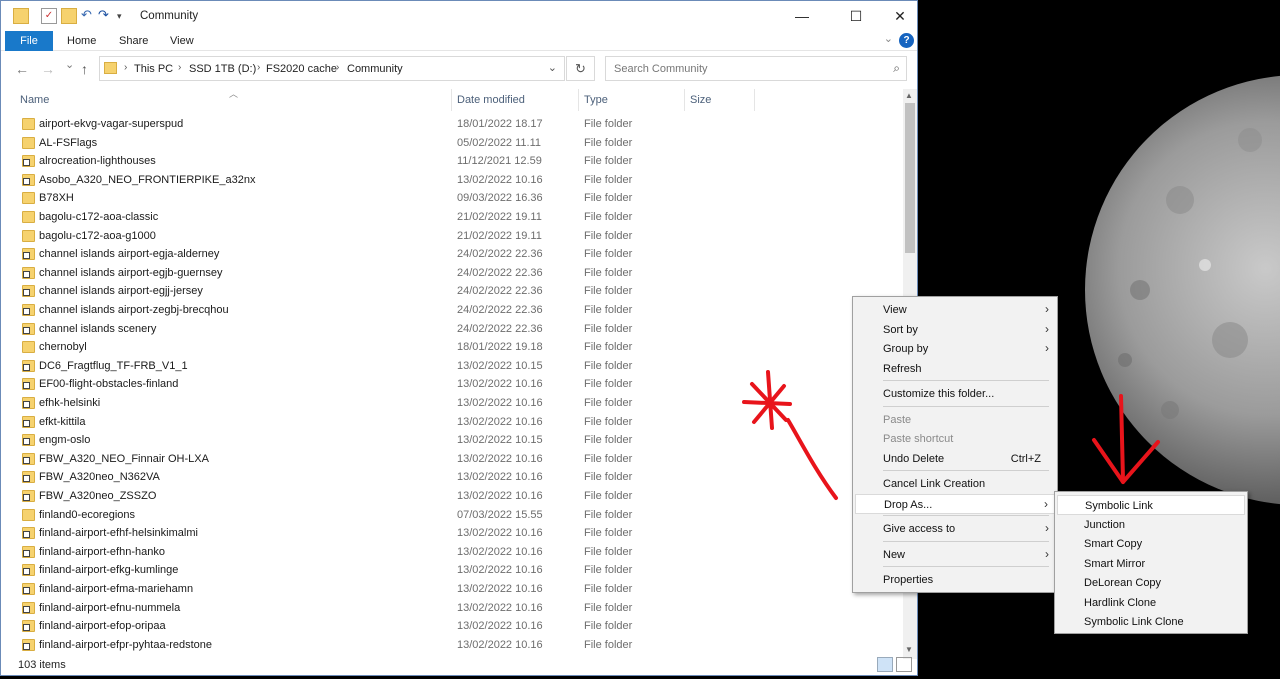 This screenshot has width=1280, height=679. What do you see at coordinates (1120, 602) in the screenshot?
I see `submenu-item-label: Hardlink Clone` at bounding box center [1120, 602].